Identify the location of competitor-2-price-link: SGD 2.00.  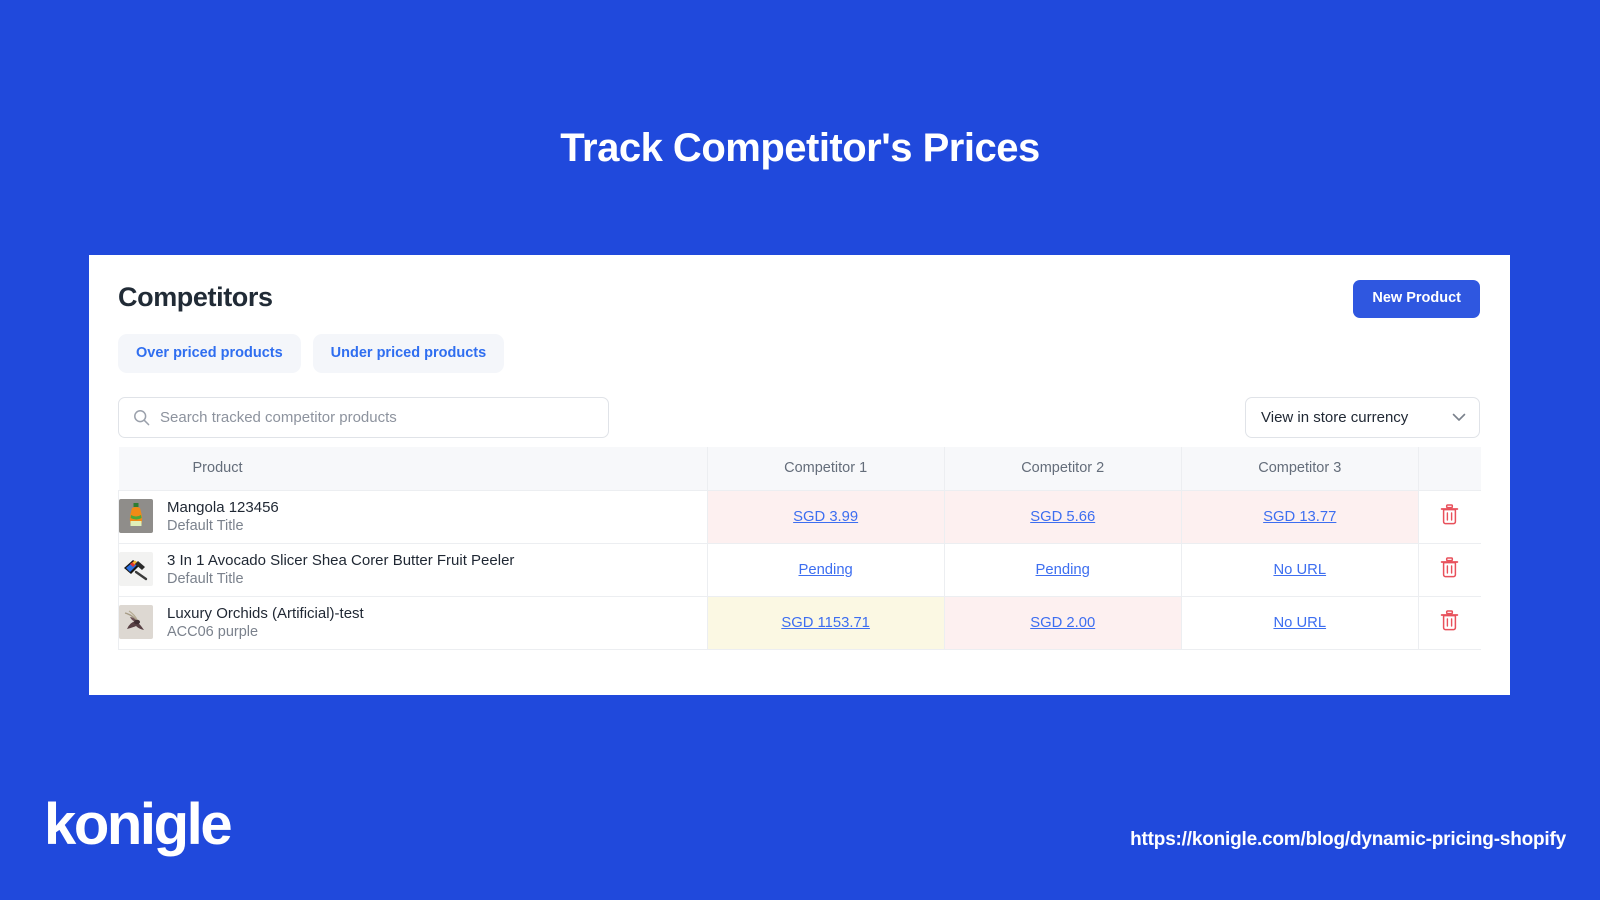
(1062, 623).